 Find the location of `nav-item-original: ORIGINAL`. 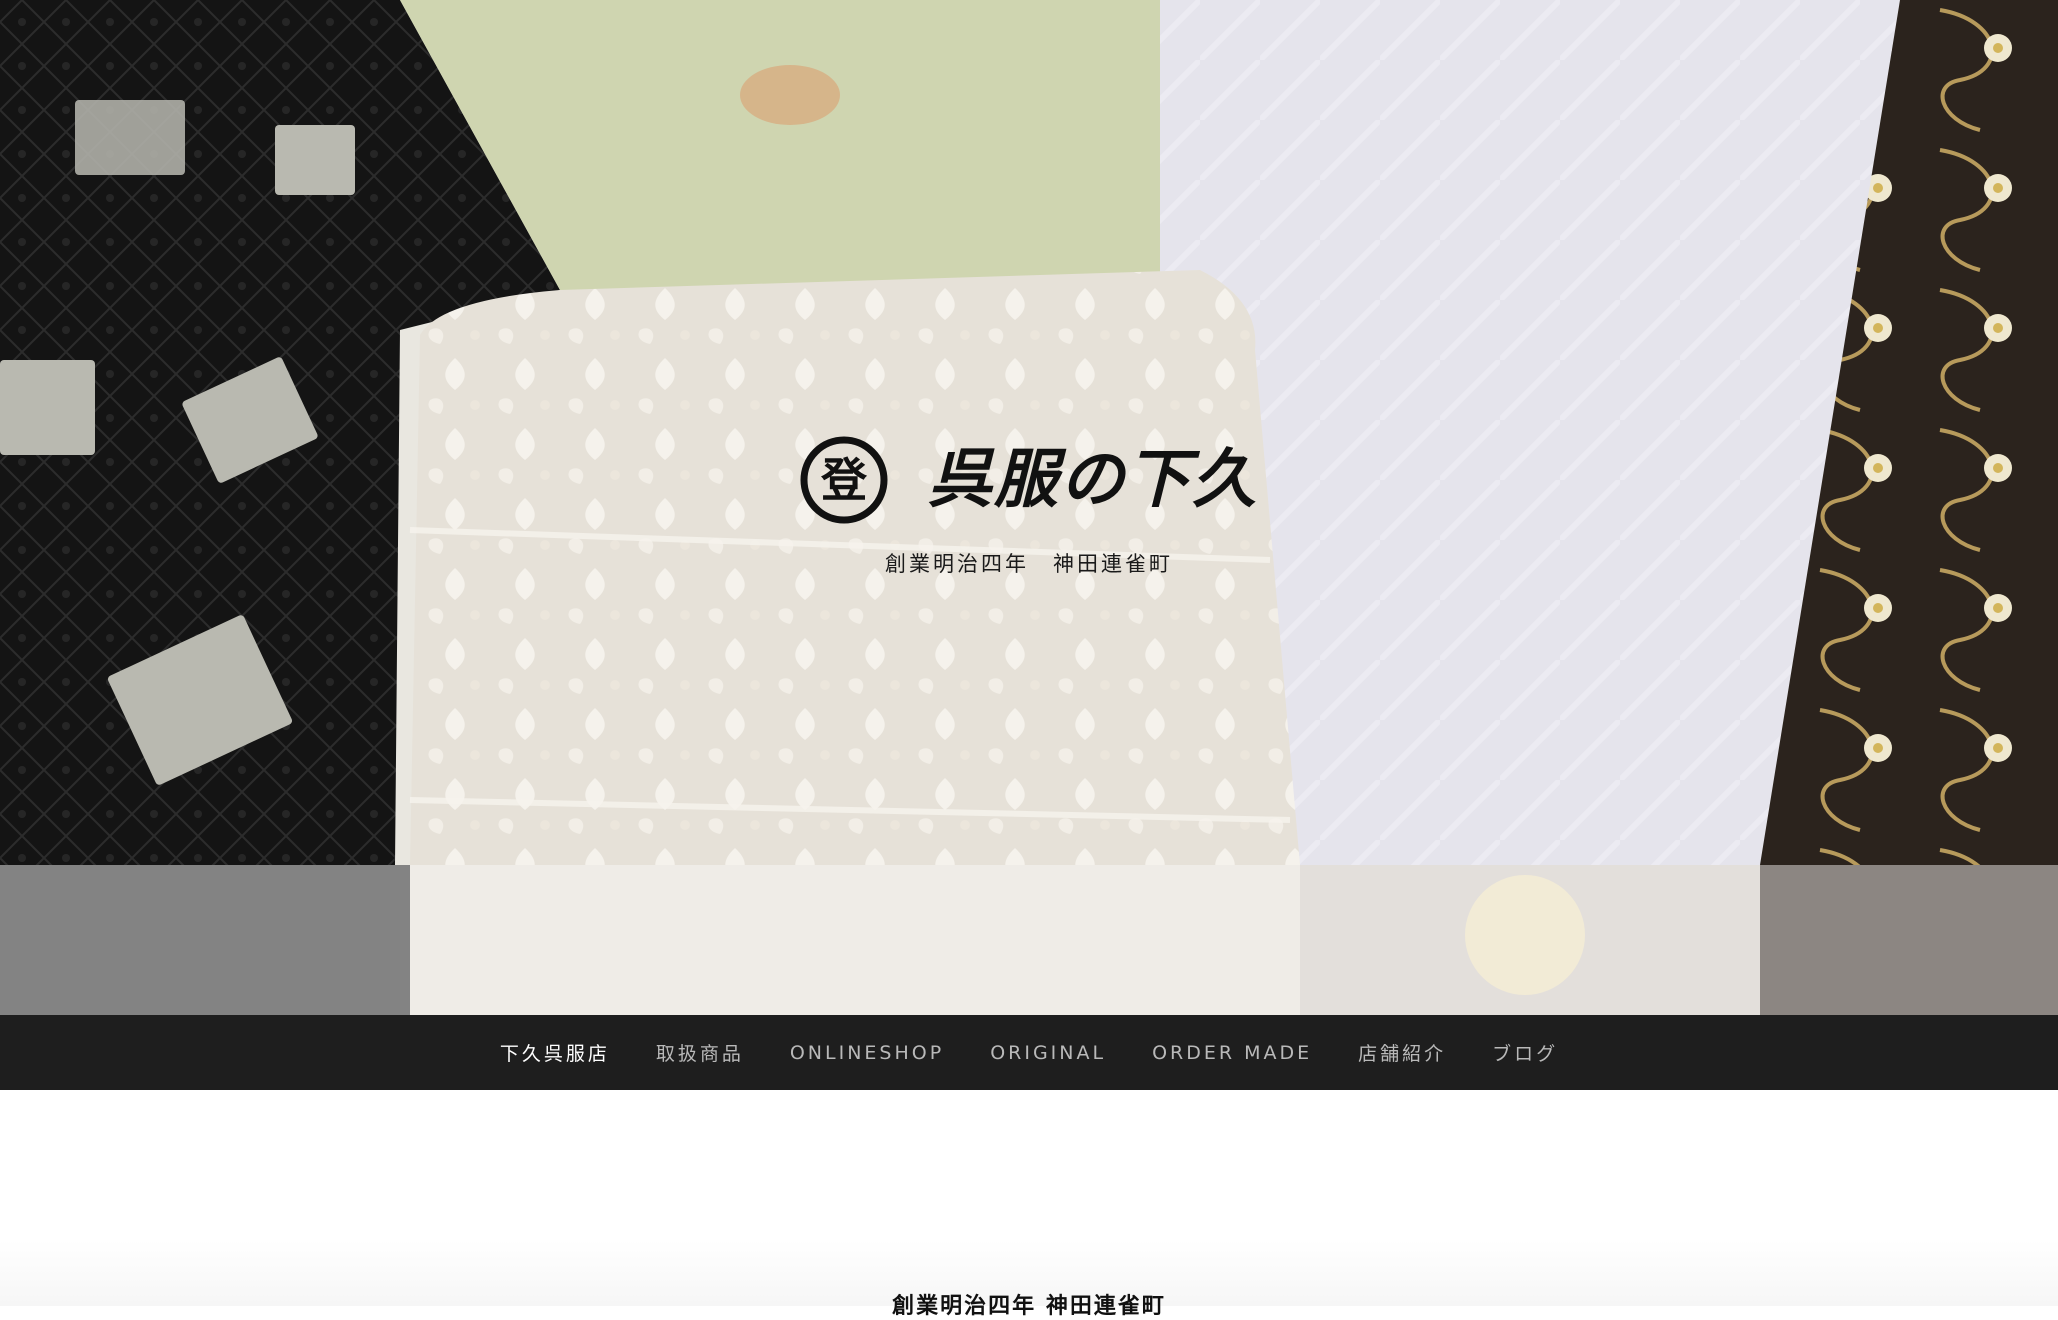

nav-item-original: ORIGINAL is located at coordinates (1048, 1053).